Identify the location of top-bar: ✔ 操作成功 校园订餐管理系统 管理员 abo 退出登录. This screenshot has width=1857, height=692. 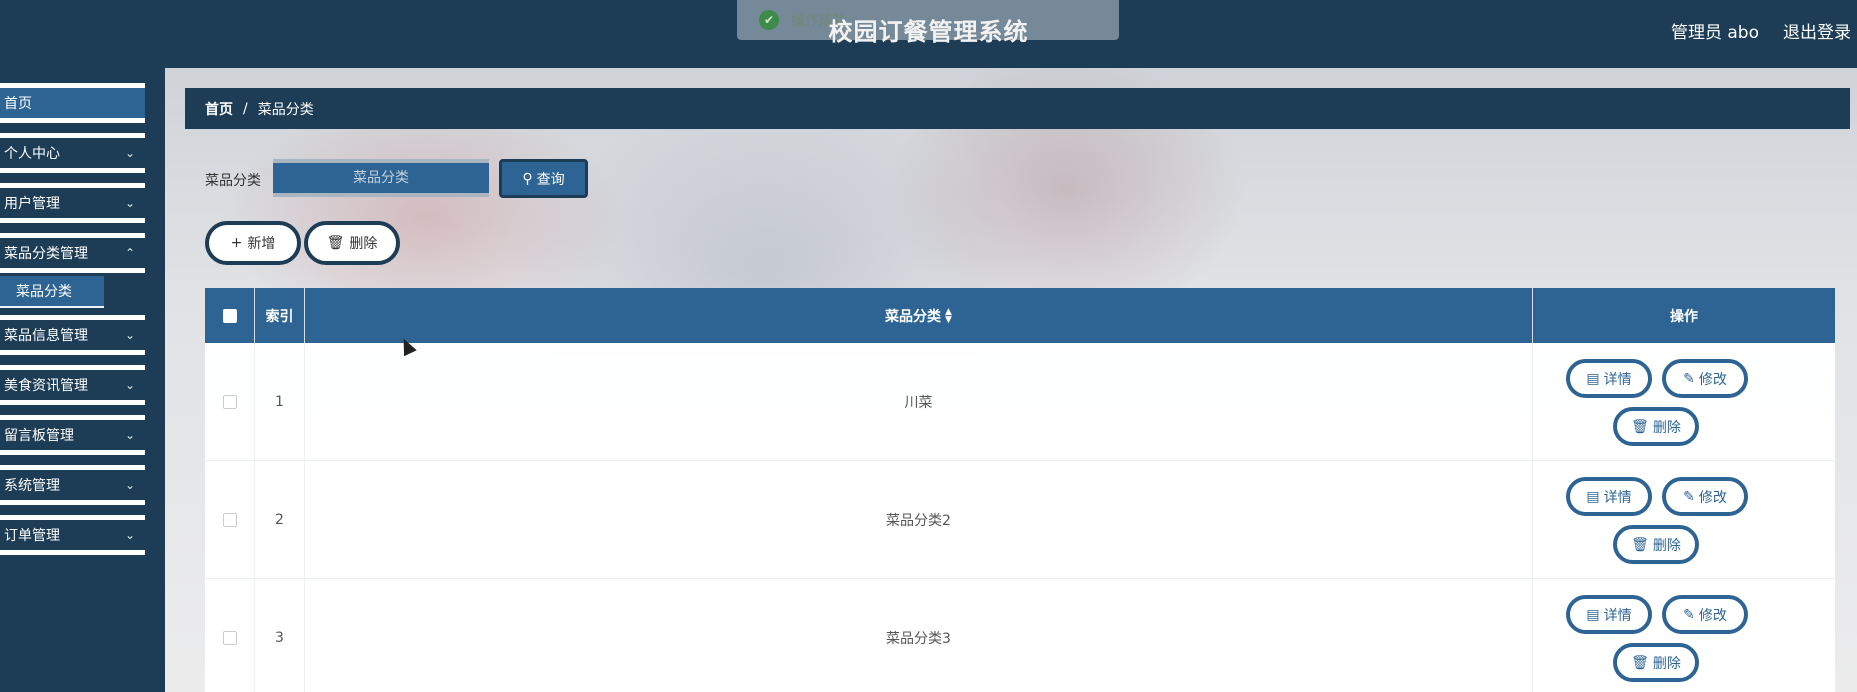
(928, 34).